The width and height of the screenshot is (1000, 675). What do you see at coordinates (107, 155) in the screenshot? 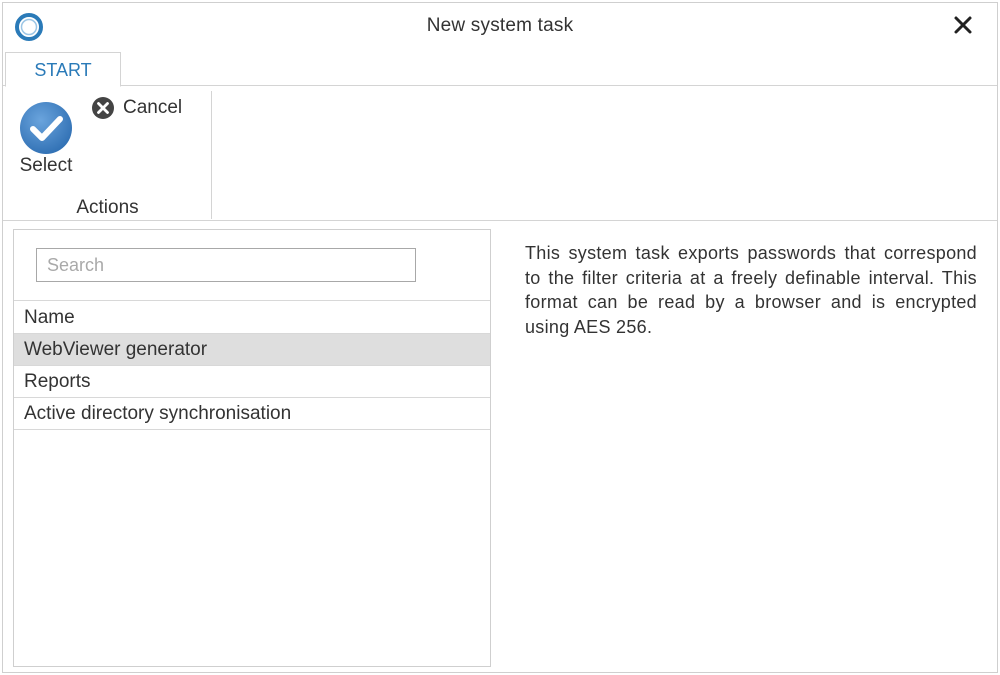
I see `ribbon-group-actions: Select Cancel Actions` at bounding box center [107, 155].